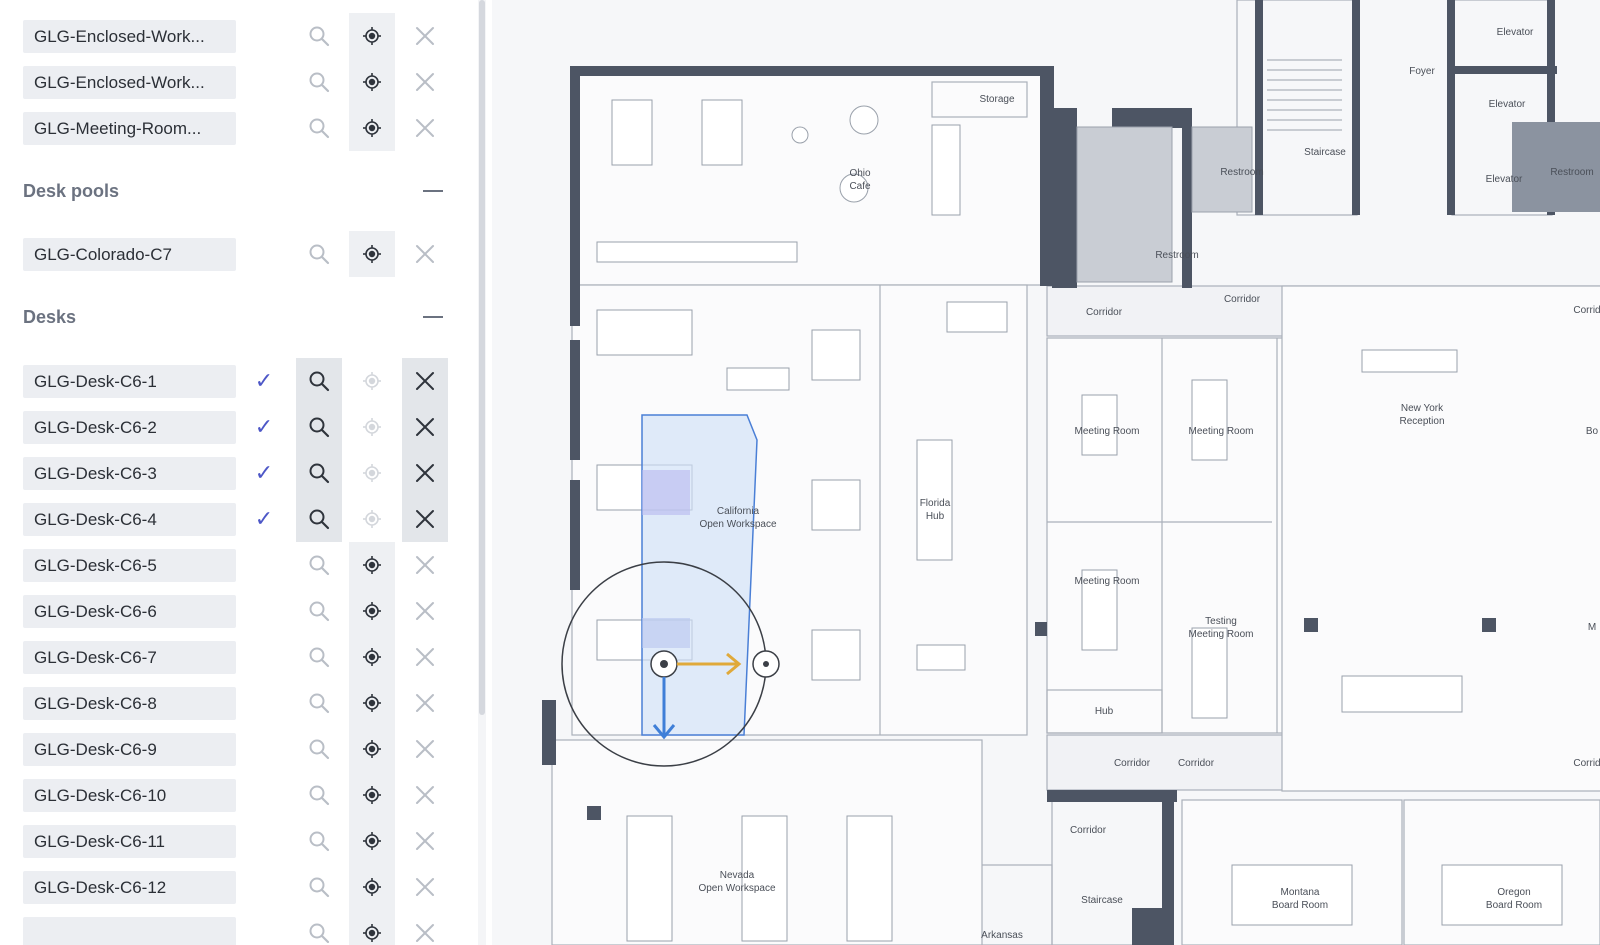  Describe the element at coordinates (129, 931) in the screenshot. I see `object-chip` at that location.